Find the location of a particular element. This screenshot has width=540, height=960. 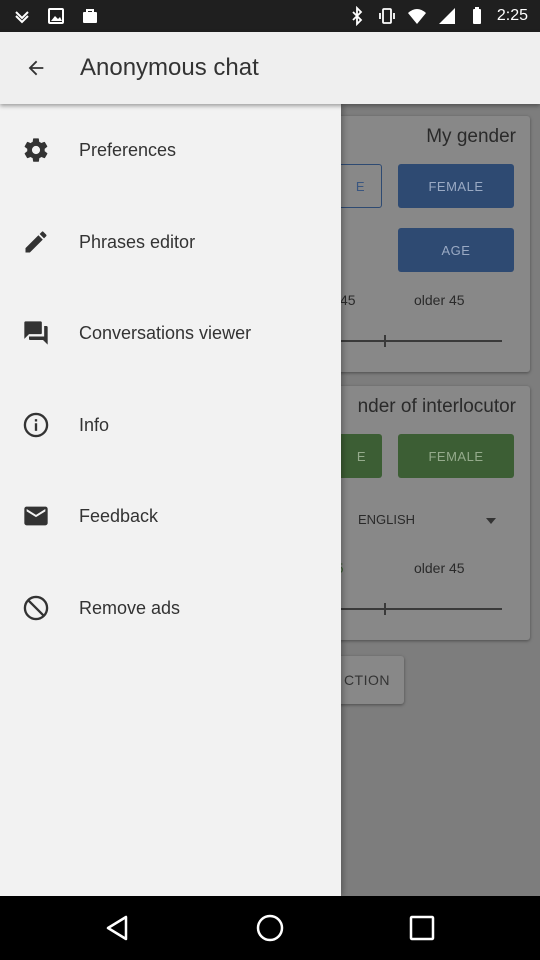

menu-item-conversations-viewer: Conversations viewer is located at coordinates (170, 333).